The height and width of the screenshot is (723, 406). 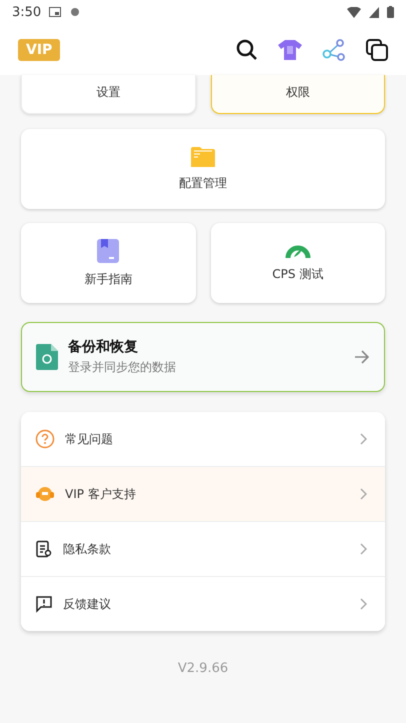 What do you see at coordinates (108, 250) in the screenshot?
I see `book-icon` at bounding box center [108, 250].